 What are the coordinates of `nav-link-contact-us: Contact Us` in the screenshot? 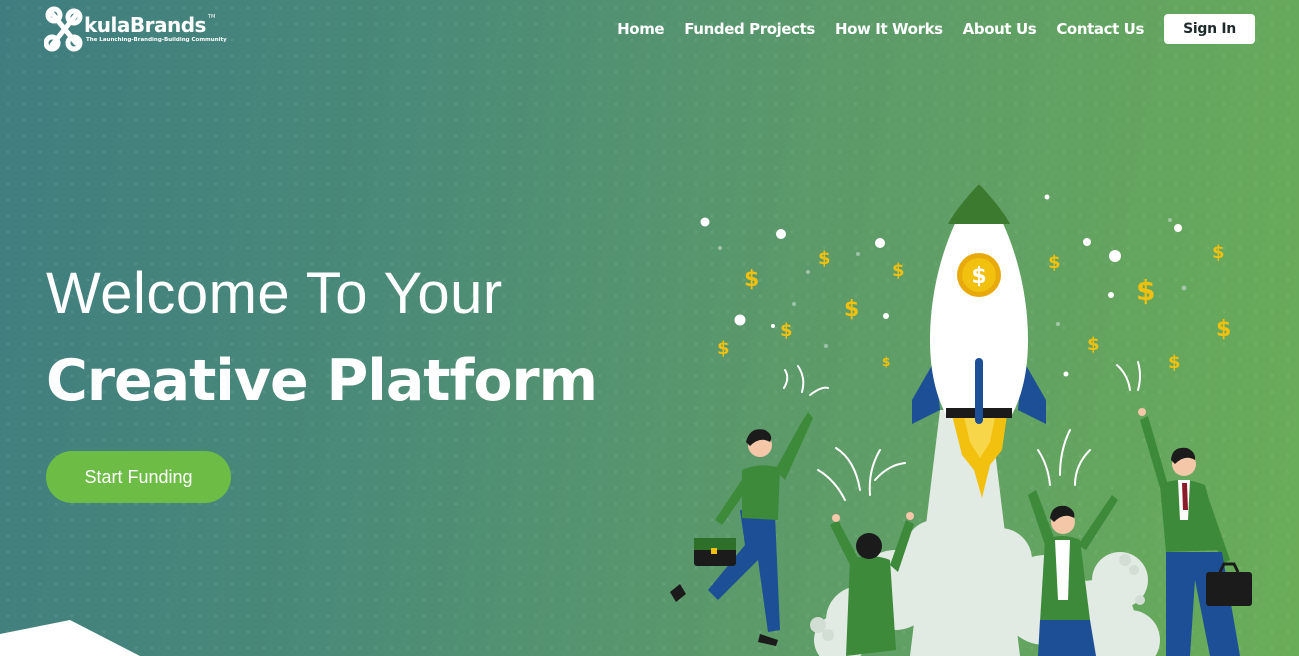 It's located at (1100, 29).